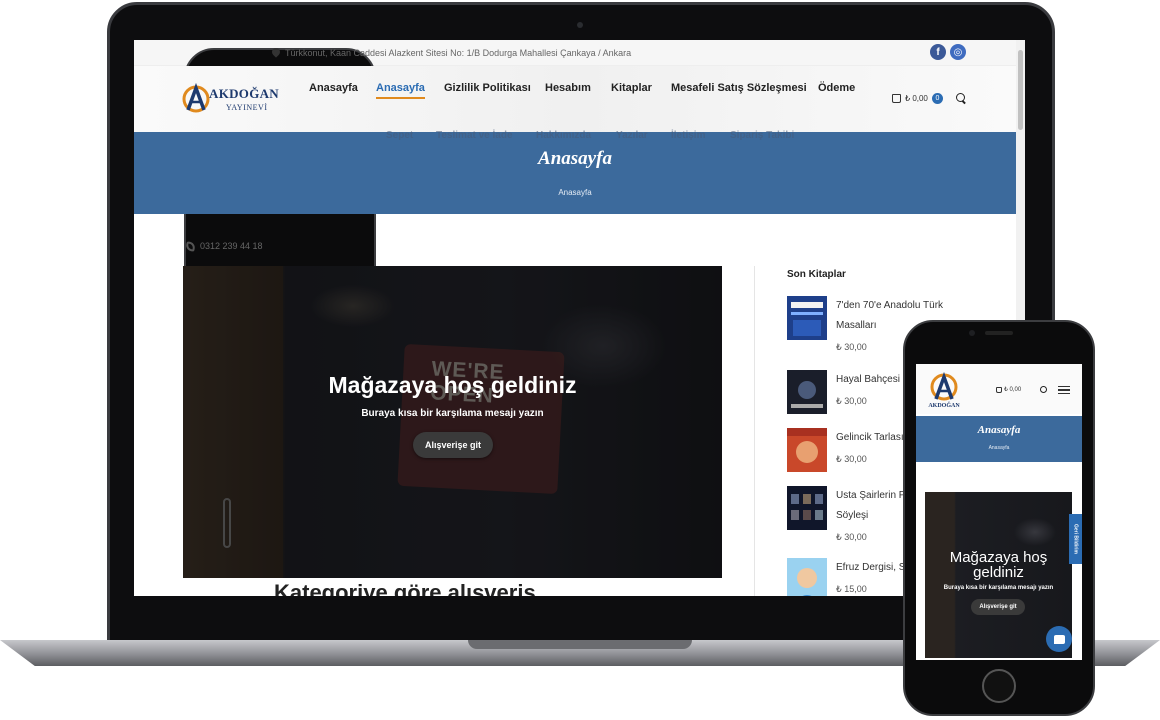 The height and width of the screenshot is (720, 1160). I want to click on recent-books-title: Son Kitaplar, so click(816, 274).